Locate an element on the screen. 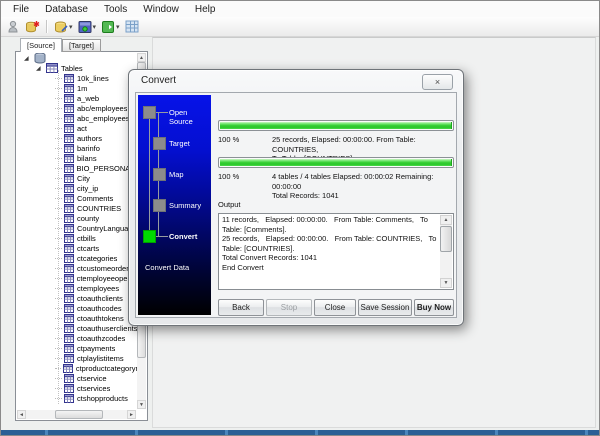 This screenshot has height=436, width=600. menu-item: File is located at coordinates (21, 9).